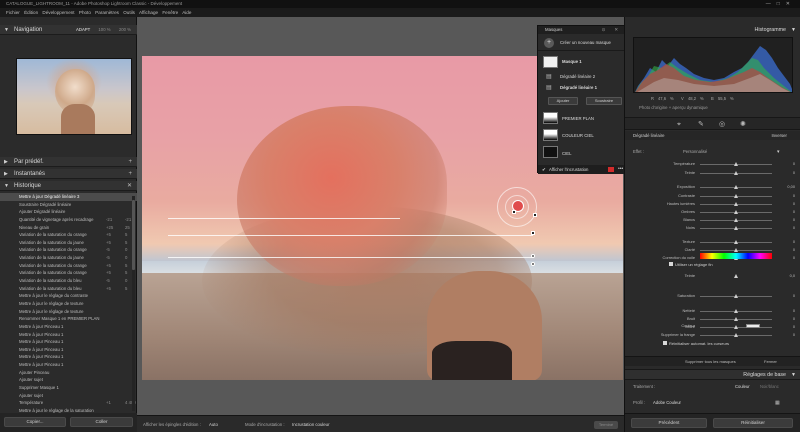 The image size is (800, 432). What do you see at coordinates (550, 118) in the screenshot?
I see `foreground-thumbnail` at bounding box center [550, 118].